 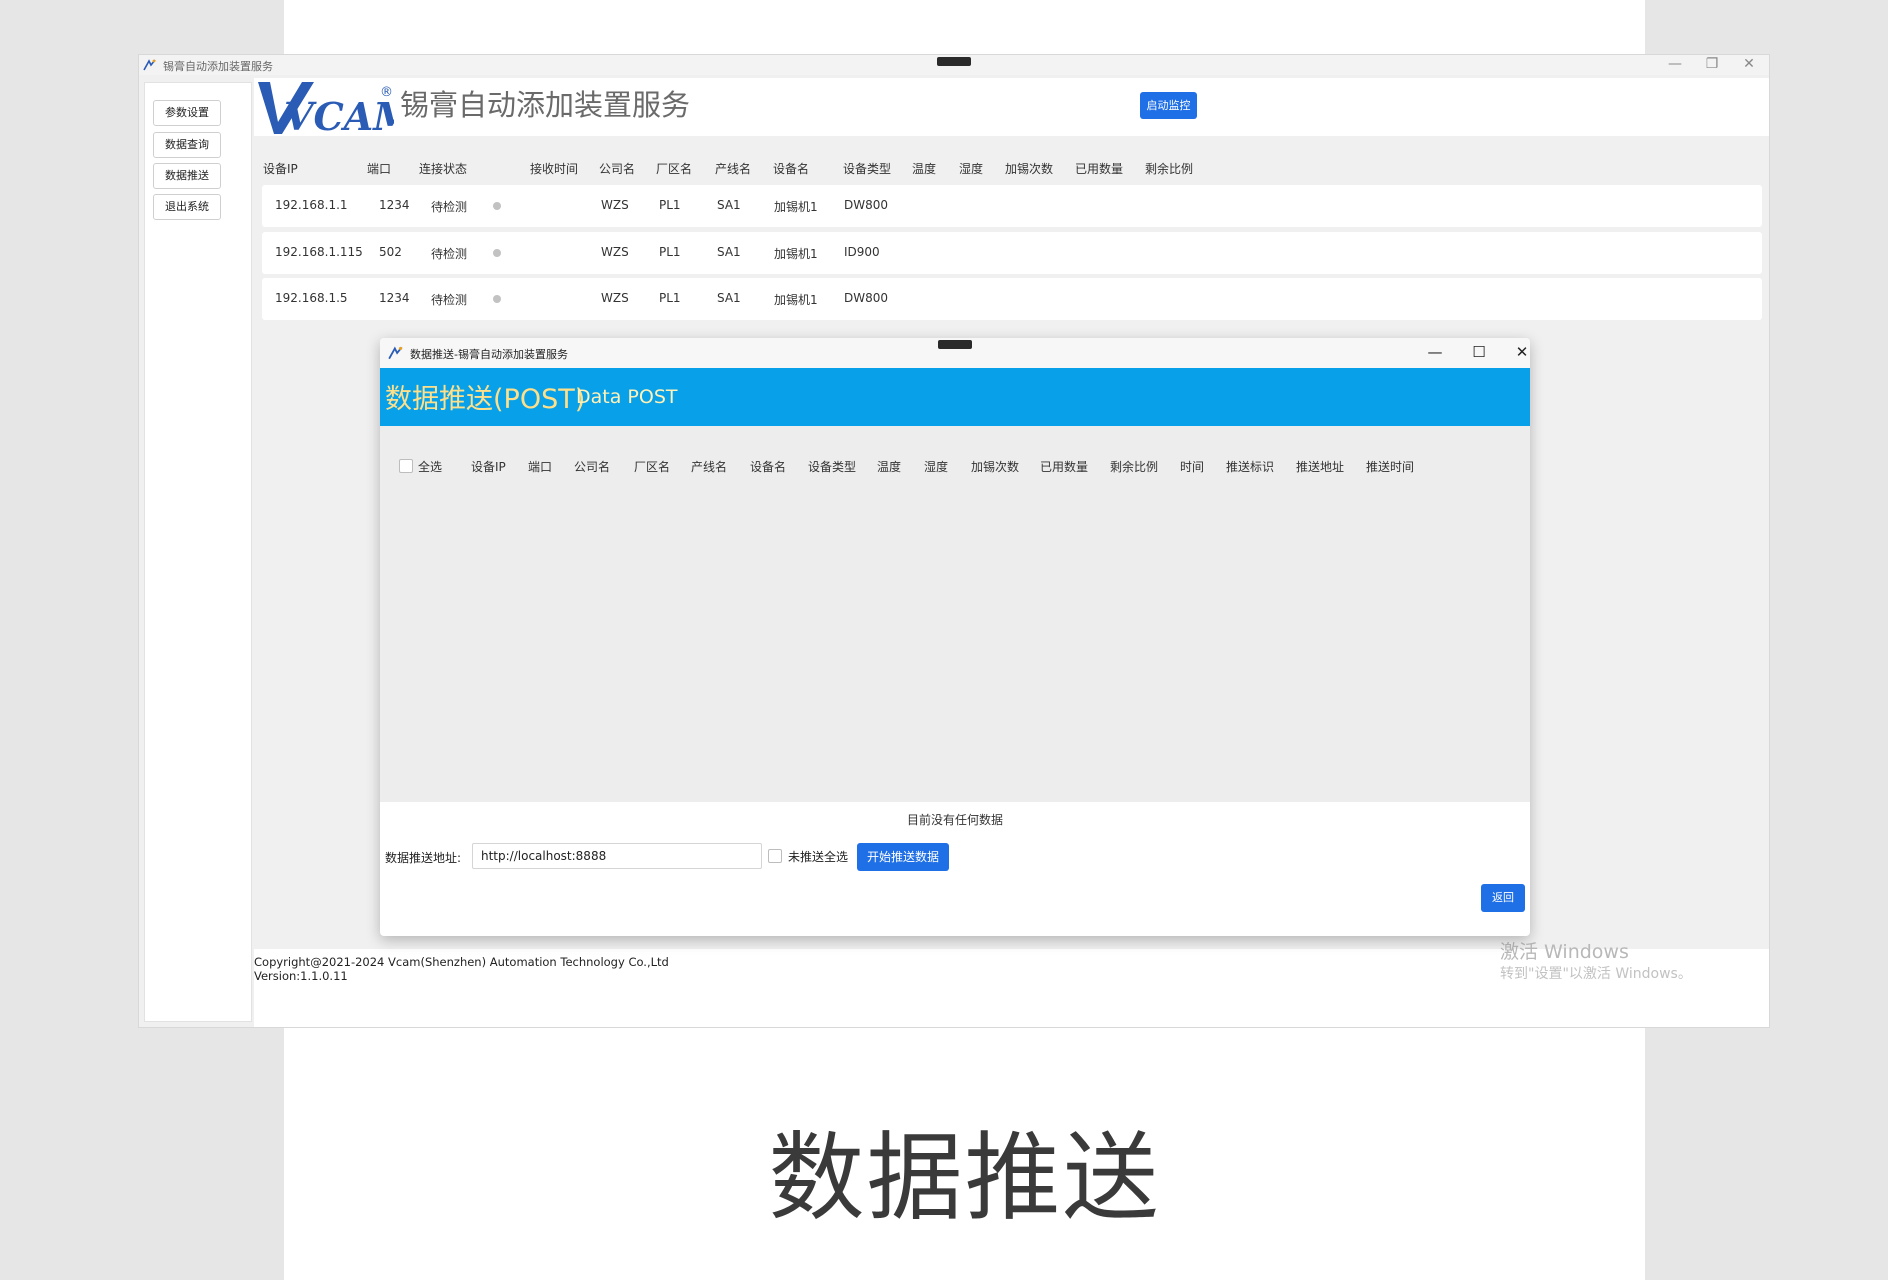 I want to click on column-header: 温度, so click(x=889, y=467).